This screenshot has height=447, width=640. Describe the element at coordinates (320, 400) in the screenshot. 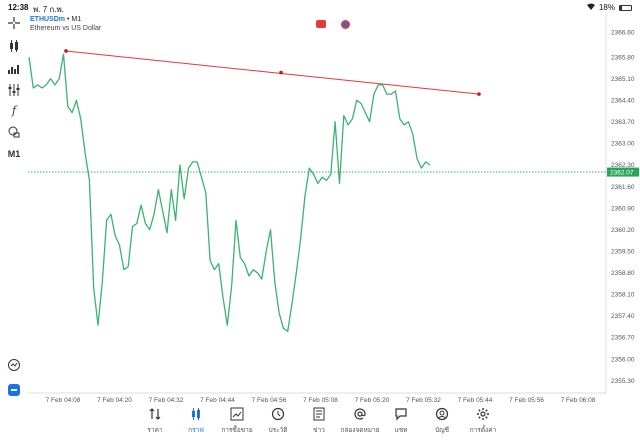

I see `time-tick-label: 7 Feb 05:08` at that location.